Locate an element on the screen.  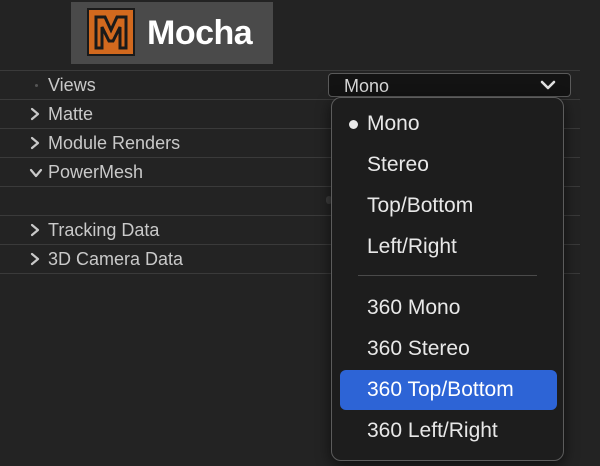
views-select: Mono is located at coordinates (449, 85).